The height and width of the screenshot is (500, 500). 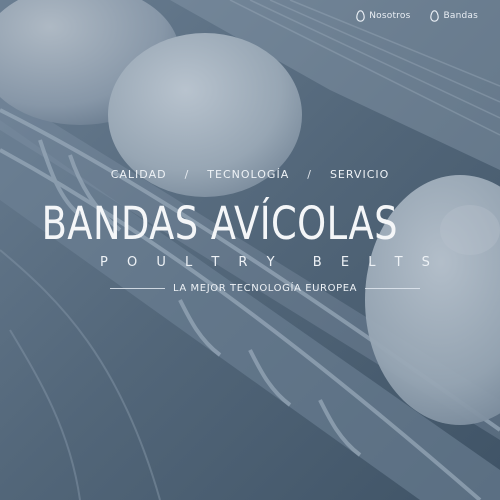 I want to click on hero-tagline: CALIDAD / TECNOLOGÍA / SERVICIO, so click(x=250, y=174).